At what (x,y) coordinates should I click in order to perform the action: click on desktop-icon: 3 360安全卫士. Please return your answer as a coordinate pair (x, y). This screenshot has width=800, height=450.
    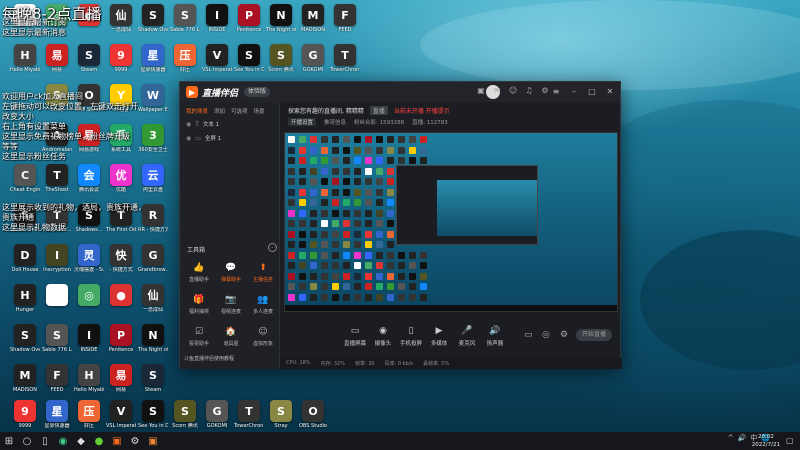
    Looking at the image, I should click on (153, 138).